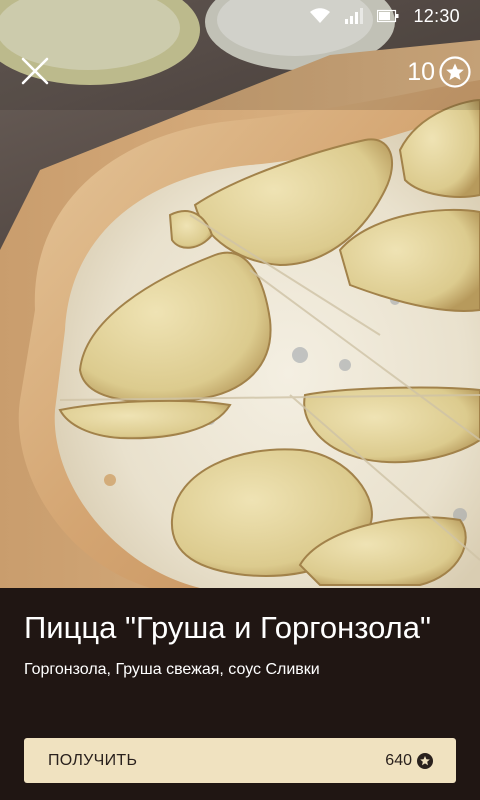 Image resolution: width=480 pixels, height=800 pixels. I want to click on status-time: 12:30, so click(436, 15).